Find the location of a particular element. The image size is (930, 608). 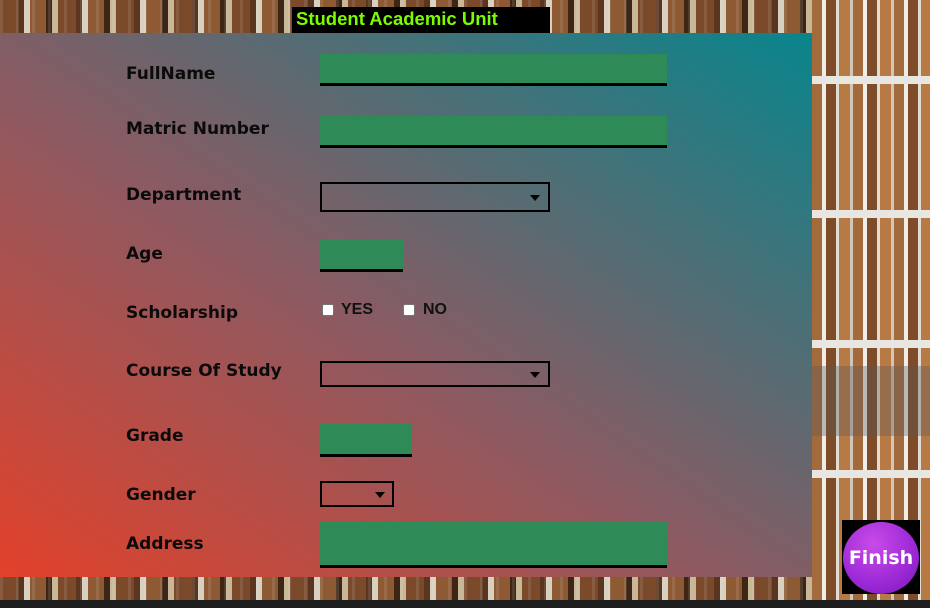

address-label: Address is located at coordinates (165, 544).